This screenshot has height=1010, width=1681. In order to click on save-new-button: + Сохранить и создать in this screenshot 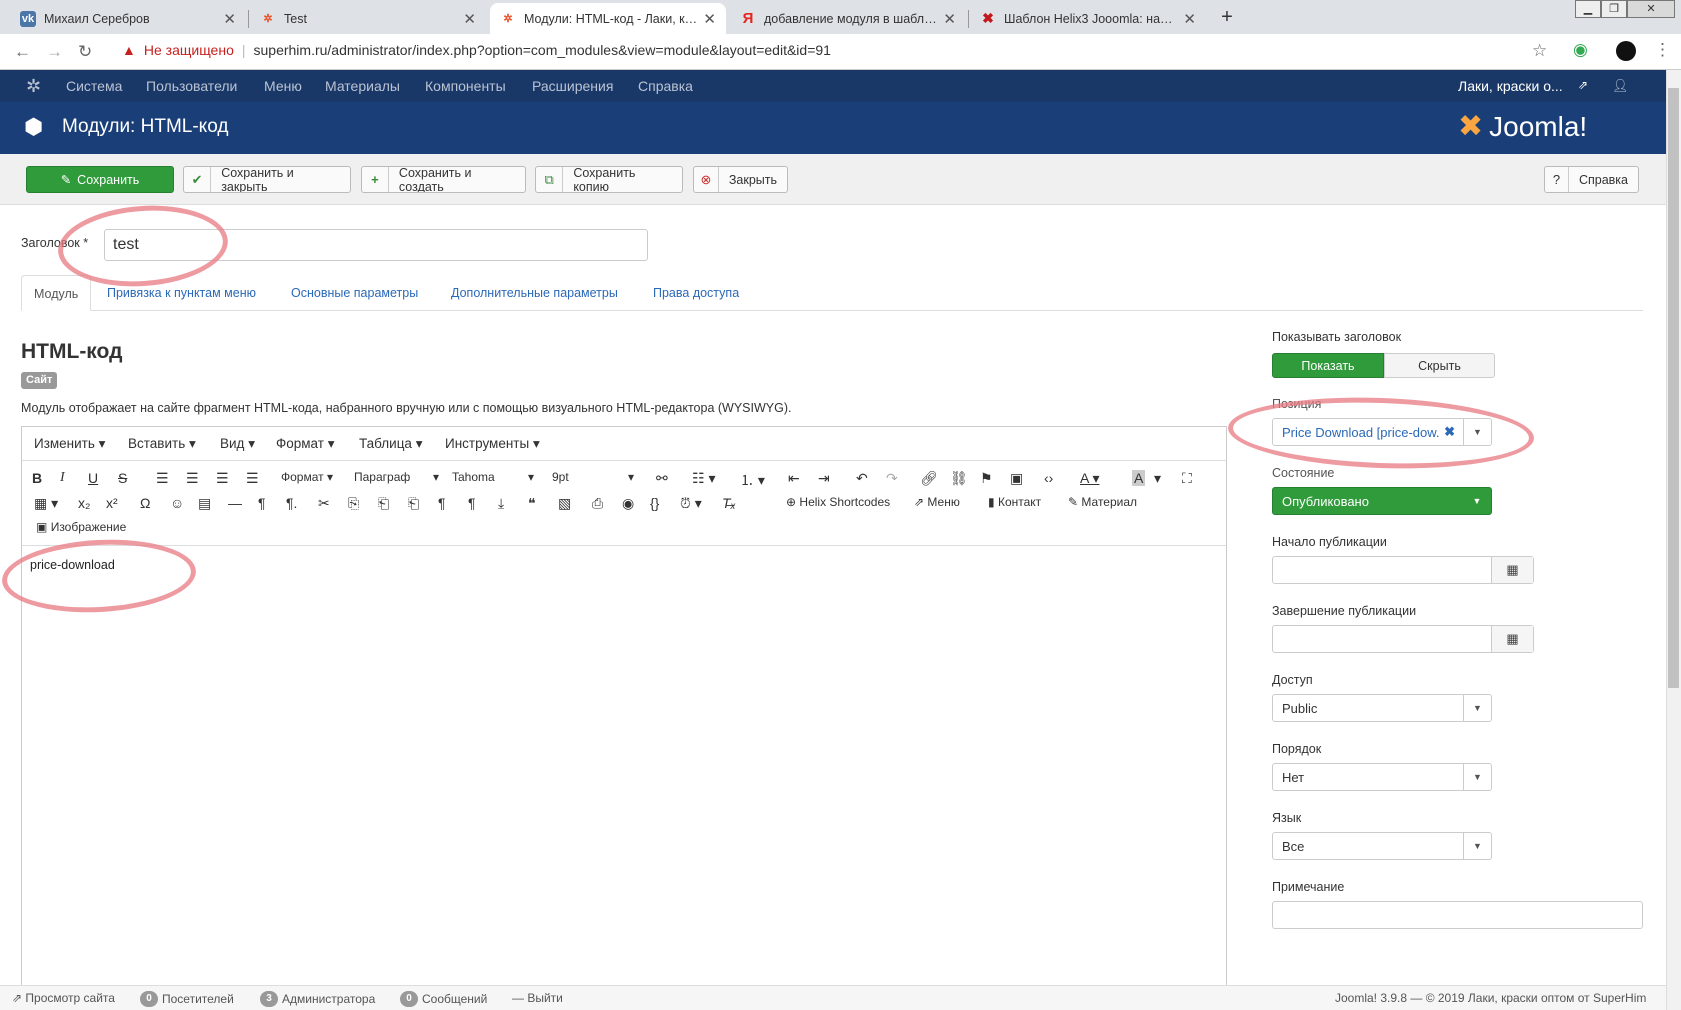, I will do `click(443, 179)`.